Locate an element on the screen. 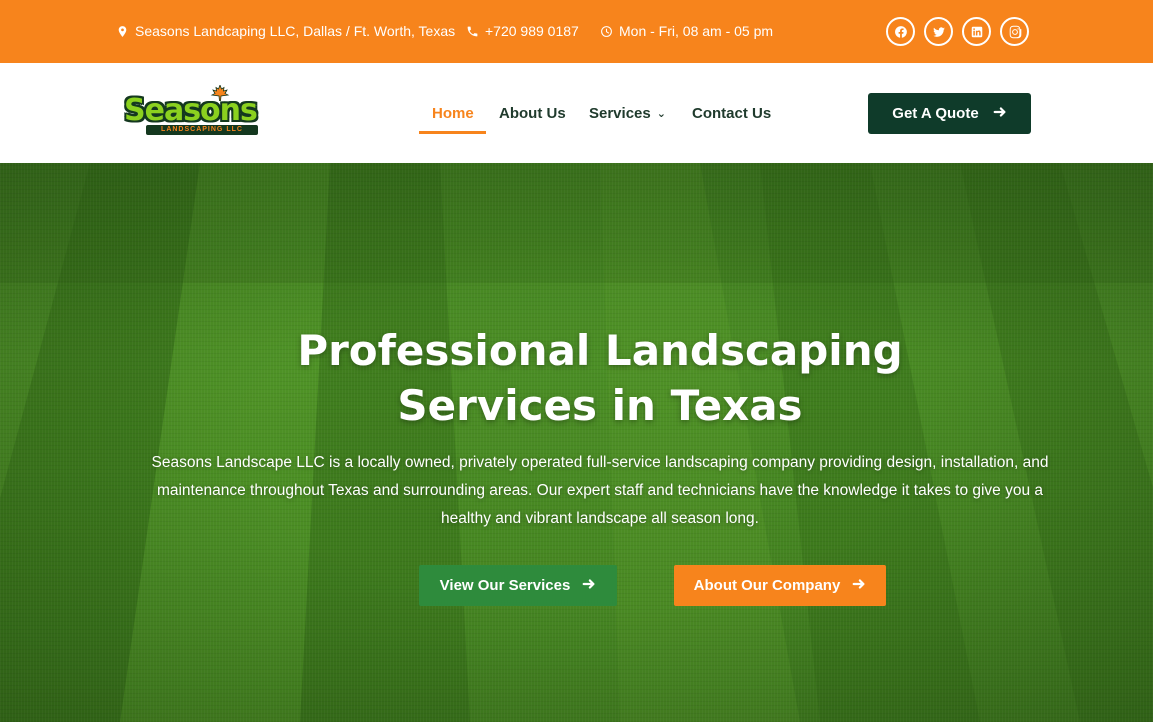 This screenshot has width=1153, height=722. nav-about-us: About Us is located at coordinates (532, 113).